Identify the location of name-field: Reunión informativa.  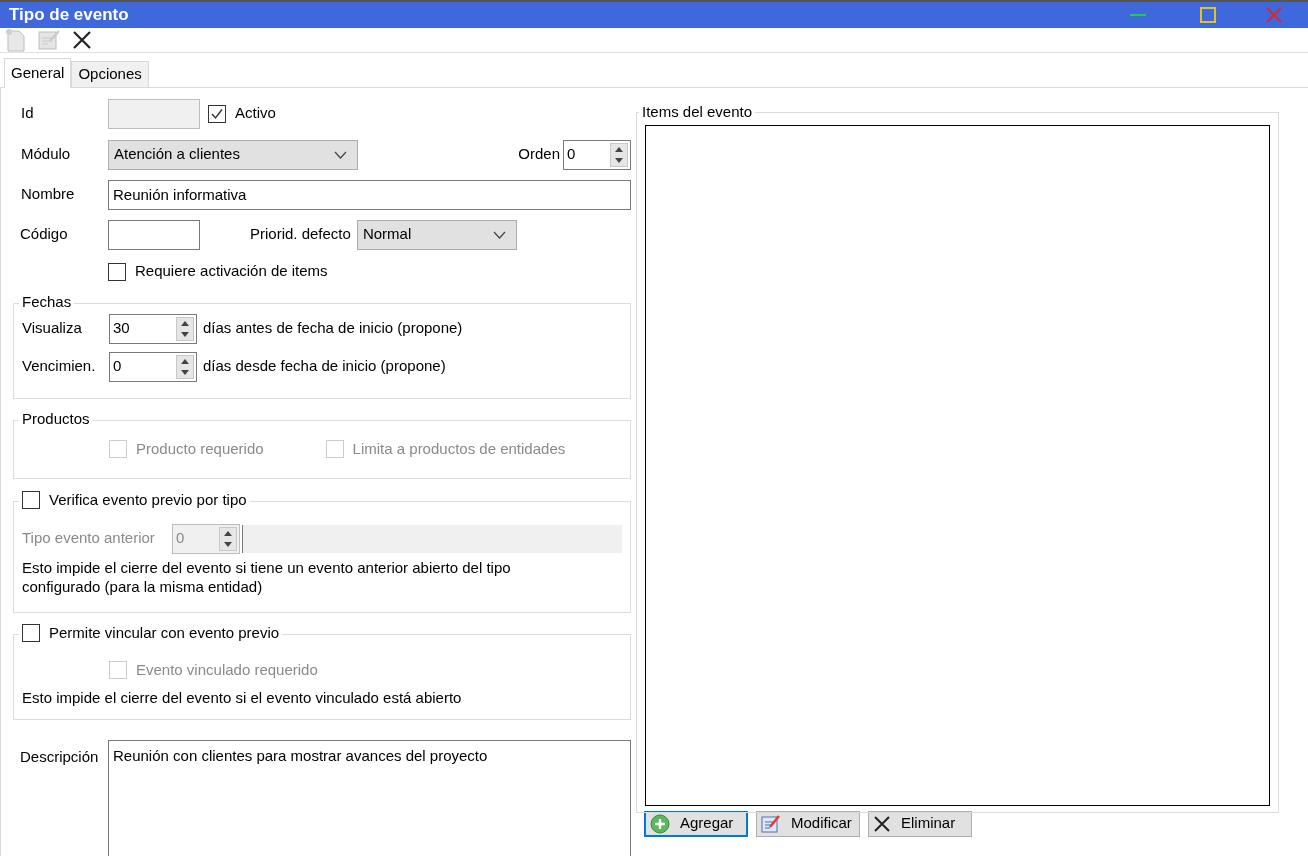
(369, 194).